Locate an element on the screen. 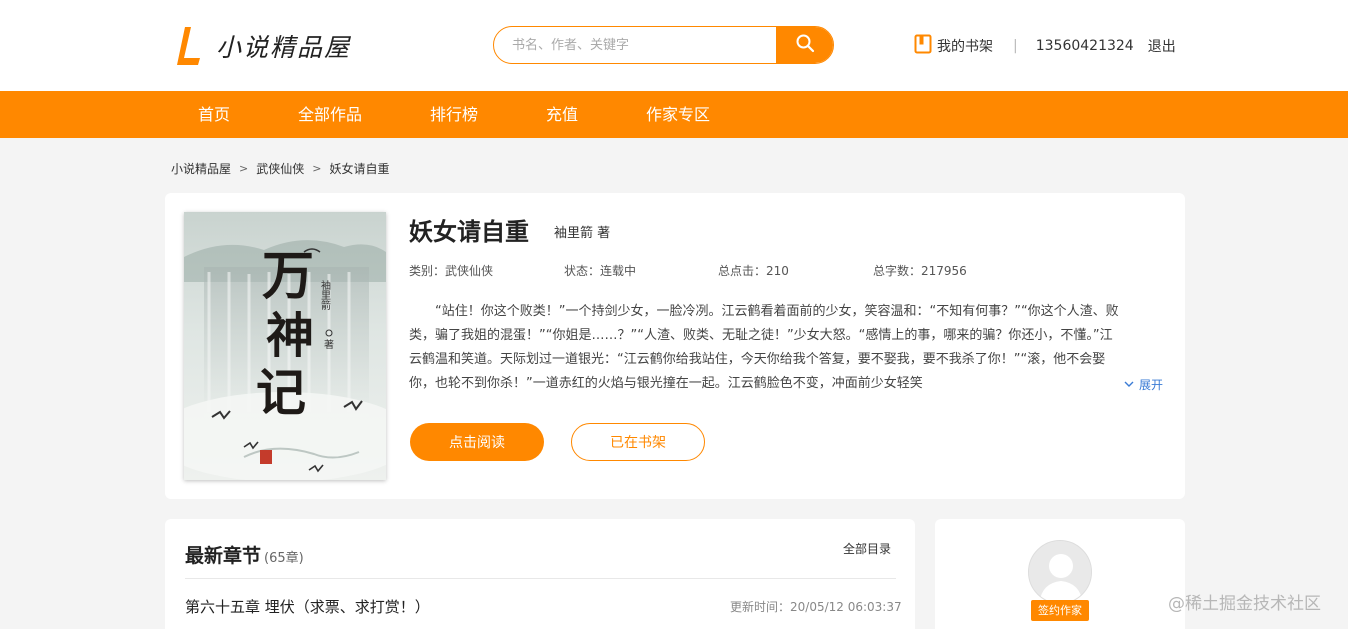 This screenshot has width=1348, height=629. breadcrumb-home: 小说精品屋 is located at coordinates (201, 168).